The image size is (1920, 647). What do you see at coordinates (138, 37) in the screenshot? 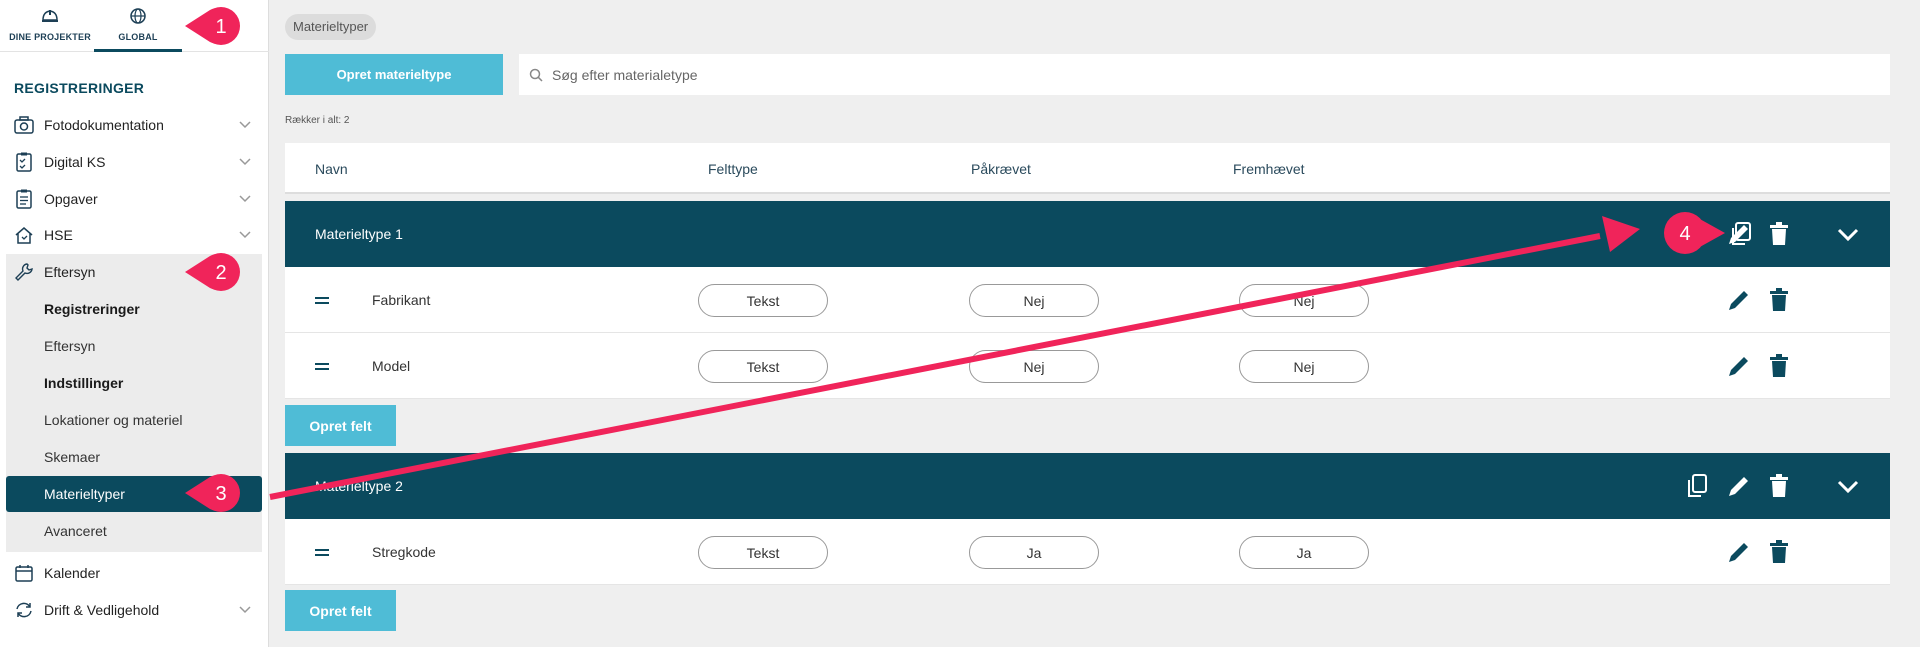
I see `tab-label: GLOBAL` at bounding box center [138, 37].